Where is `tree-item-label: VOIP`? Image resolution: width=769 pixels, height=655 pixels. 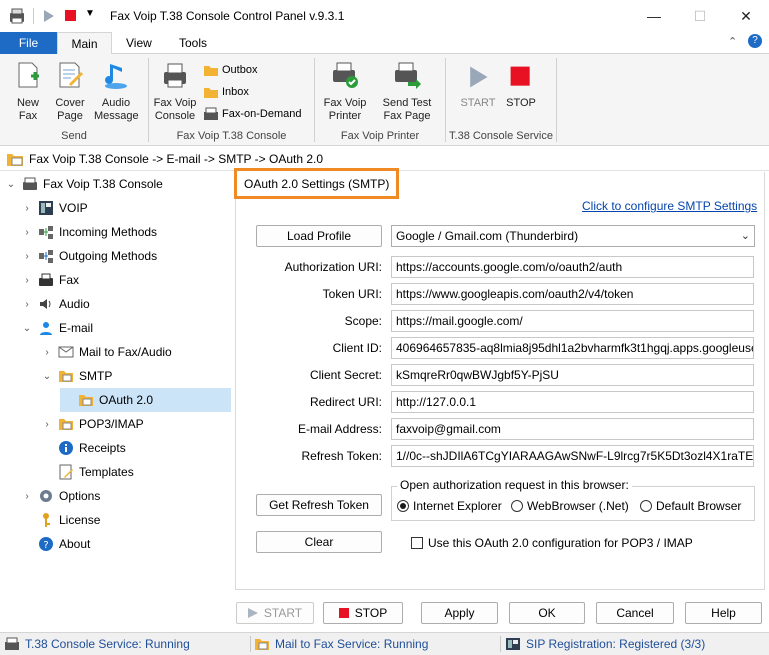 tree-item-label: VOIP is located at coordinates (73, 208).